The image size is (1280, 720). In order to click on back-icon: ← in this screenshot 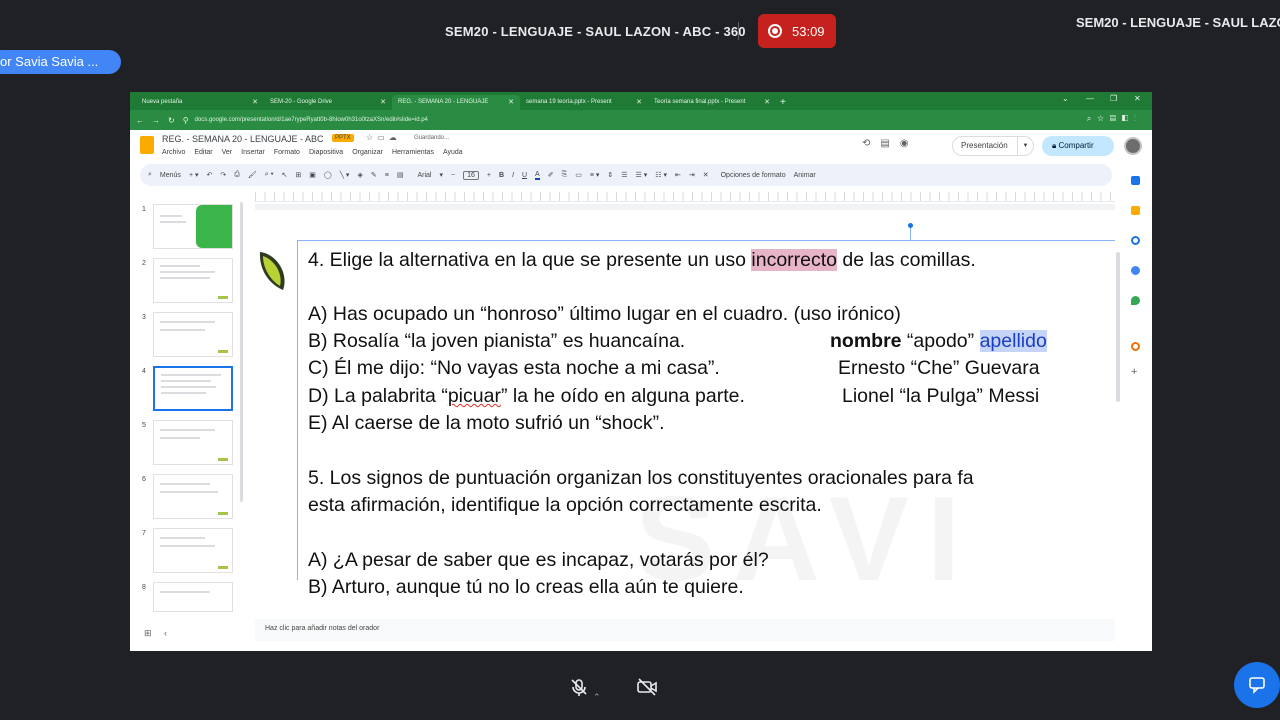, I will do `click(140, 120)`.